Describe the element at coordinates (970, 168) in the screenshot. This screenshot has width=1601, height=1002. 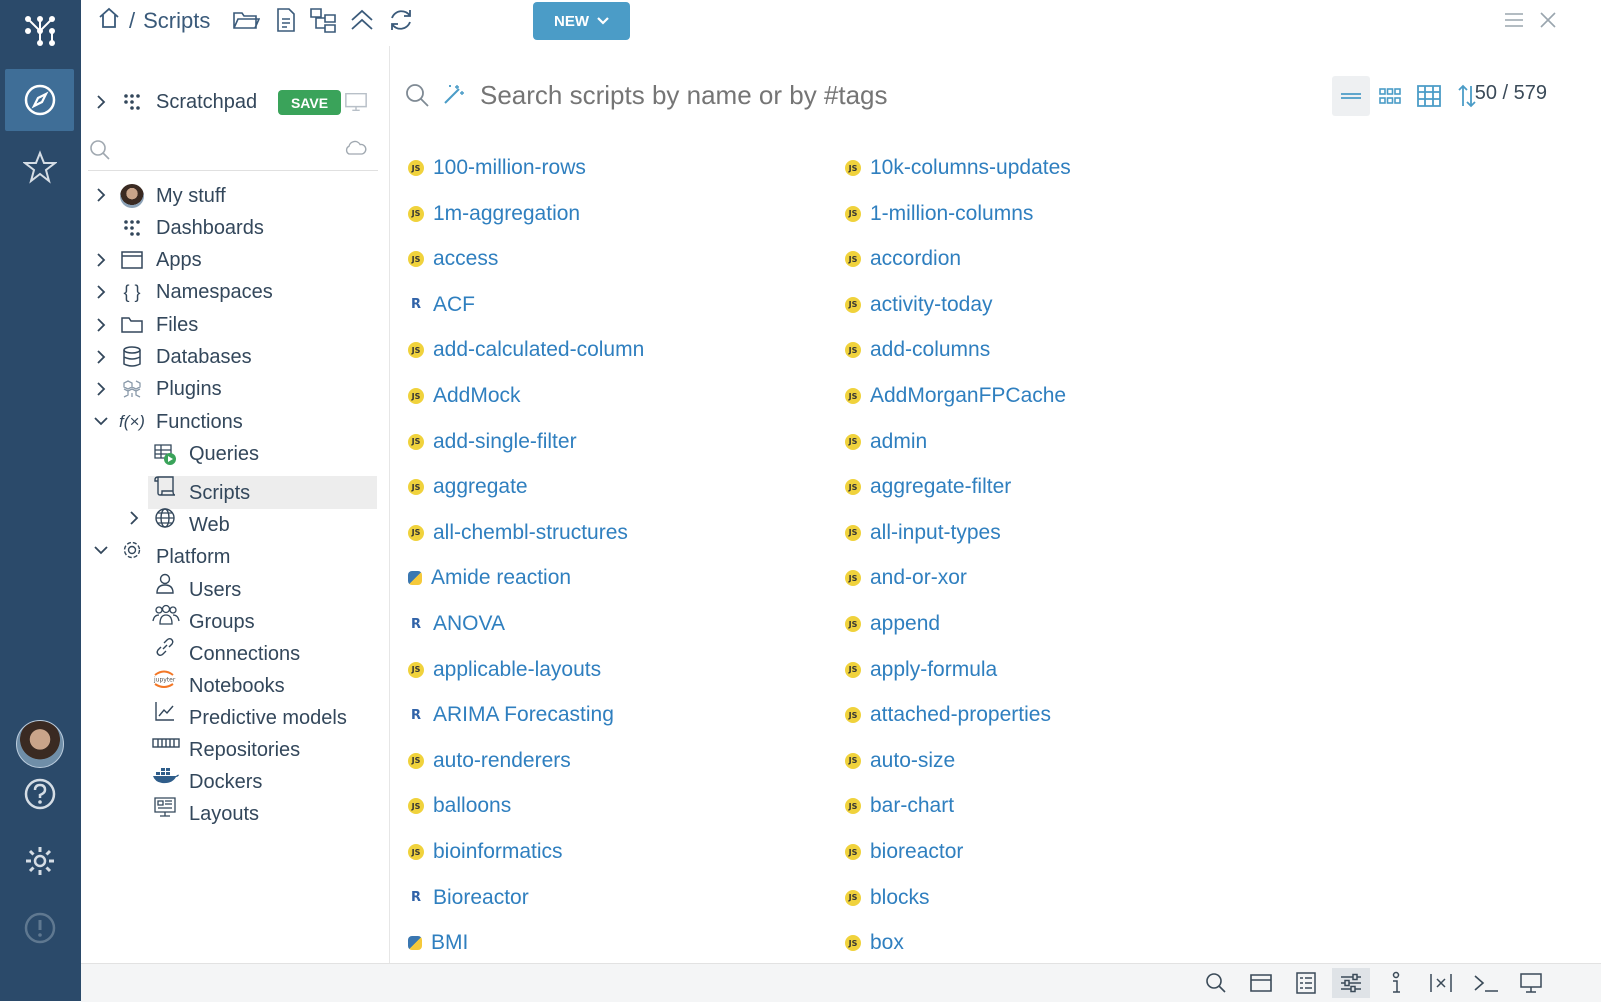
I see `script-name: 10k-columns-updates` at that location.